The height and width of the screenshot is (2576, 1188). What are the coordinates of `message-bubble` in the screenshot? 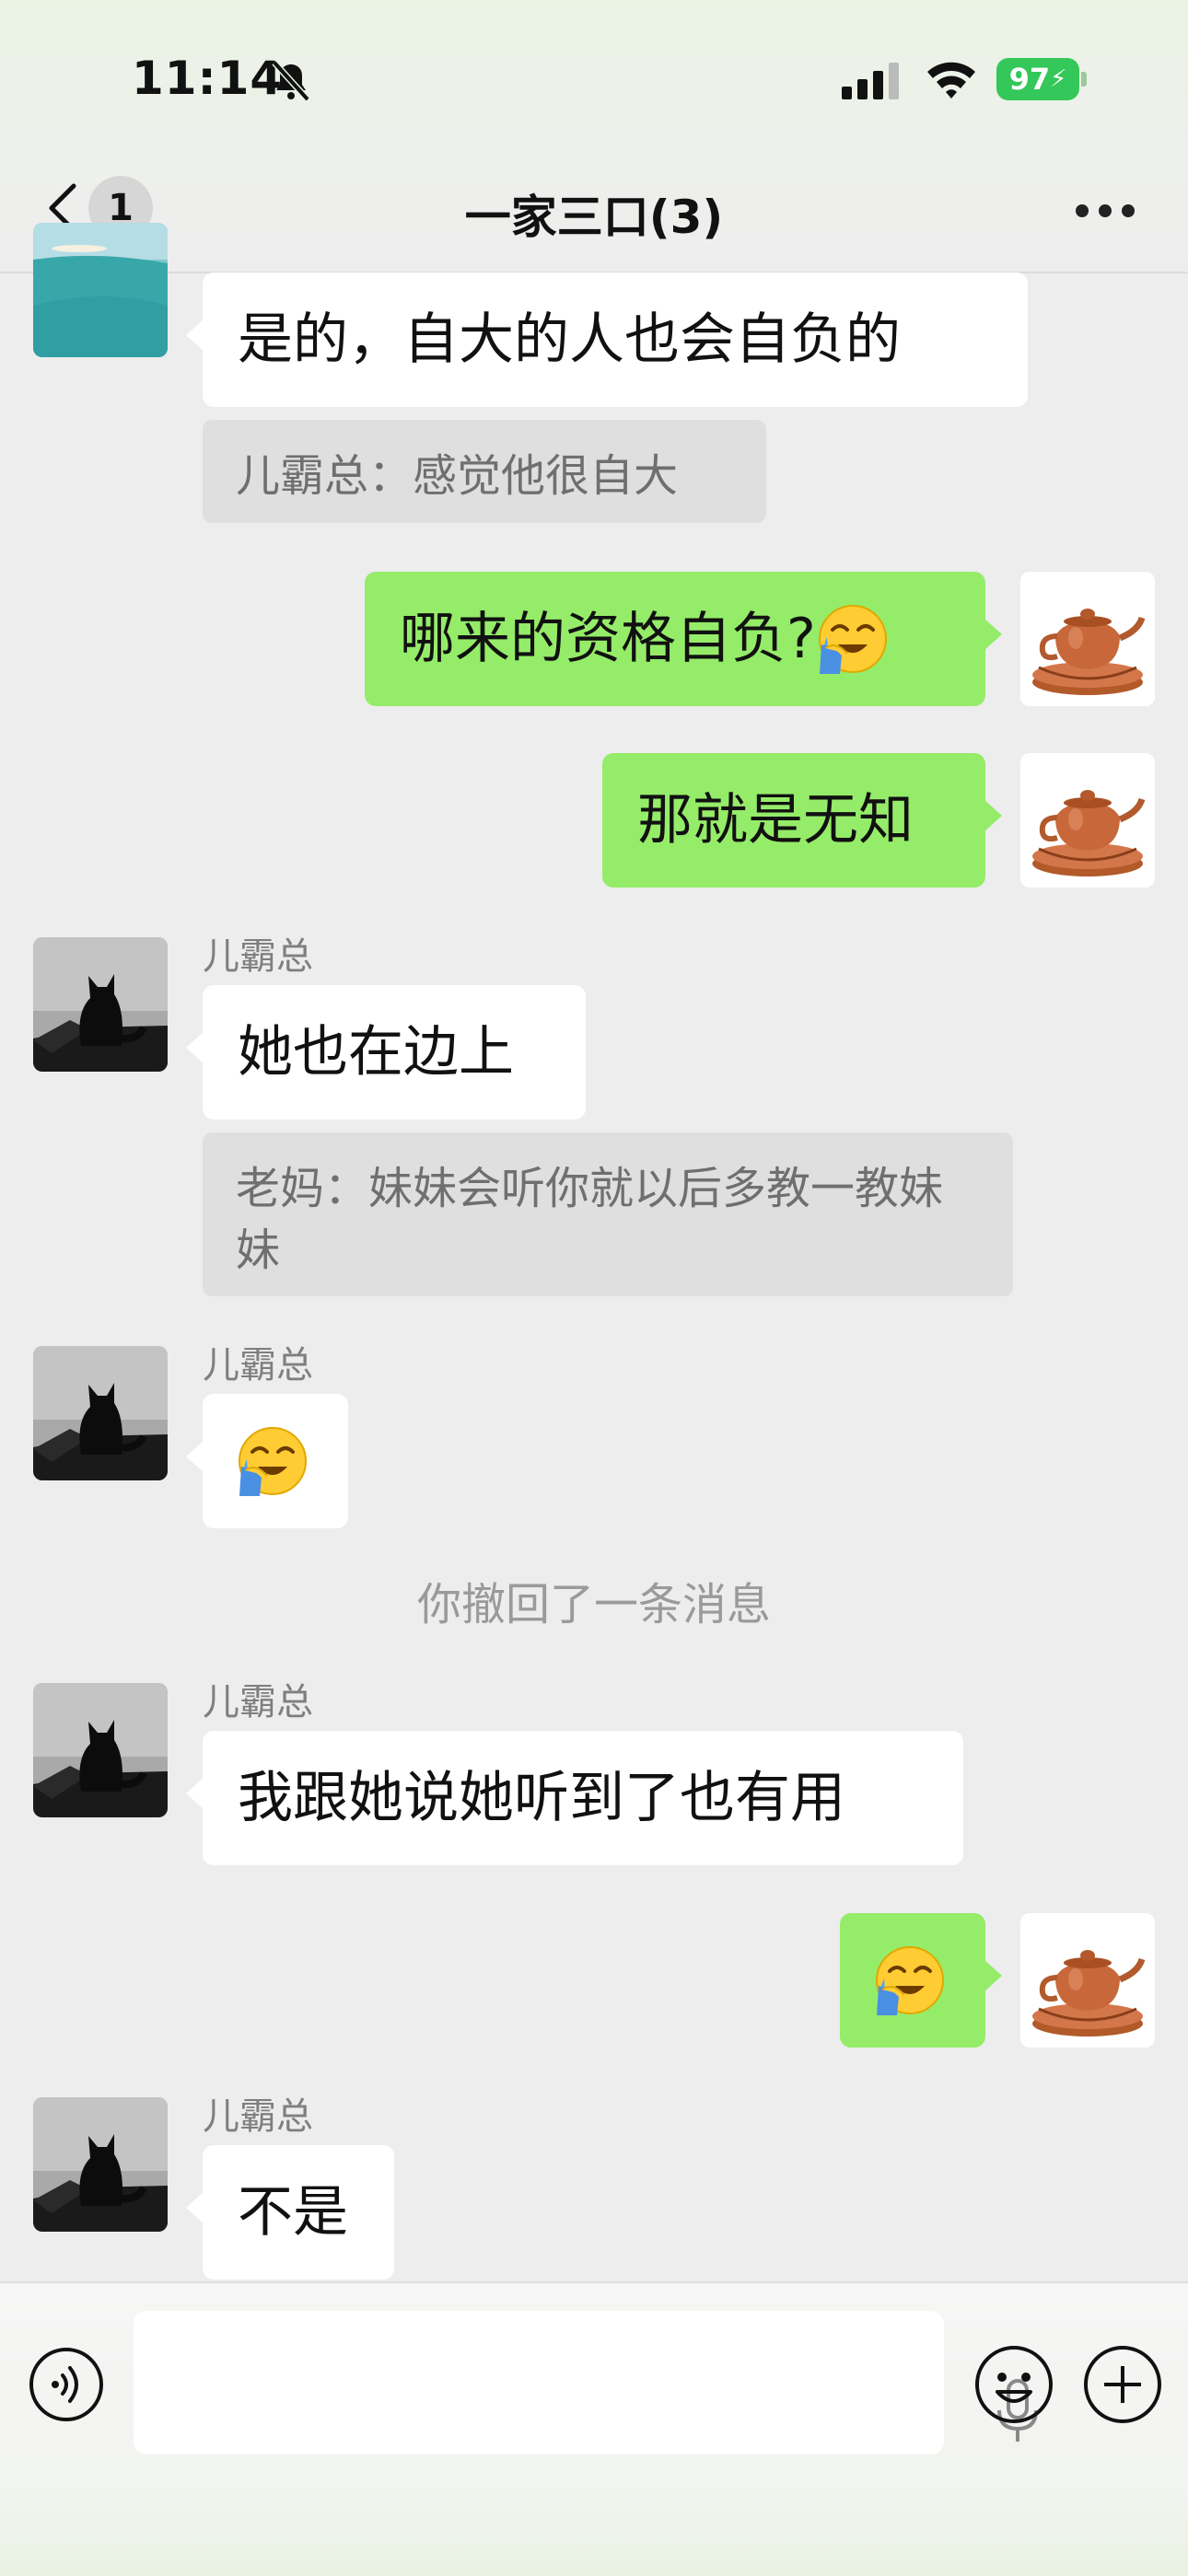 It's located at (267, 1461).